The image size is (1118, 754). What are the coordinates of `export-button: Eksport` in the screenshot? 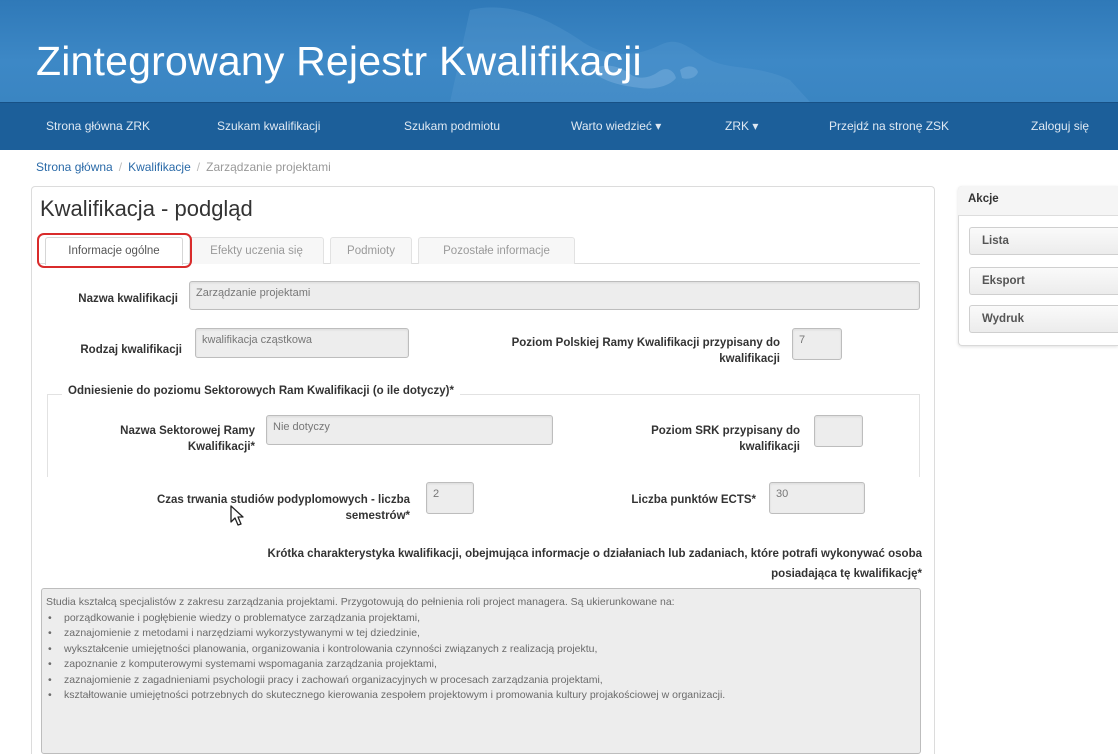 It's located at (1043, 281).